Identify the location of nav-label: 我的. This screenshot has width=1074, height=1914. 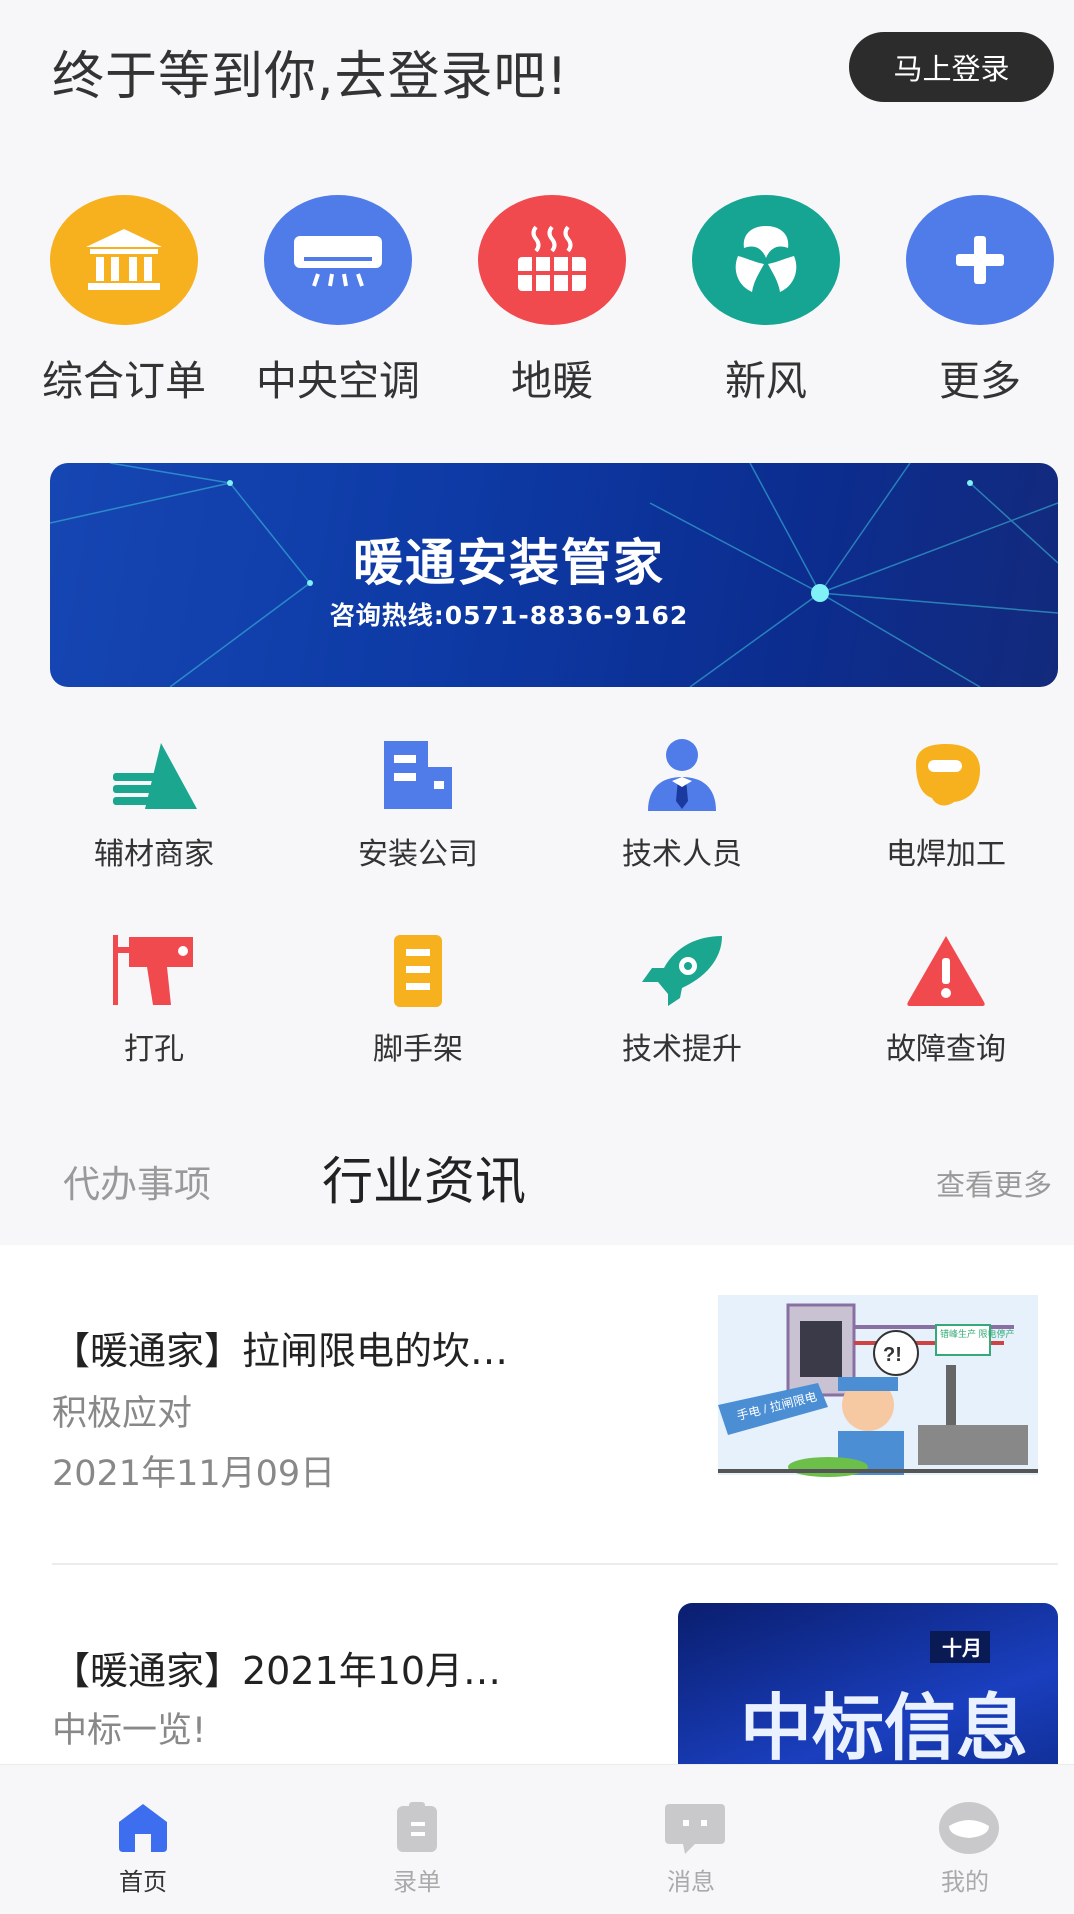
(965, 1882).